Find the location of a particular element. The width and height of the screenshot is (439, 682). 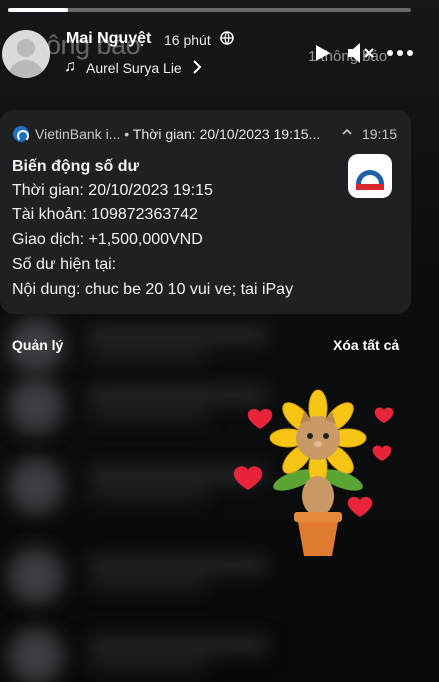

avatar is located at coordinates (26, 54).